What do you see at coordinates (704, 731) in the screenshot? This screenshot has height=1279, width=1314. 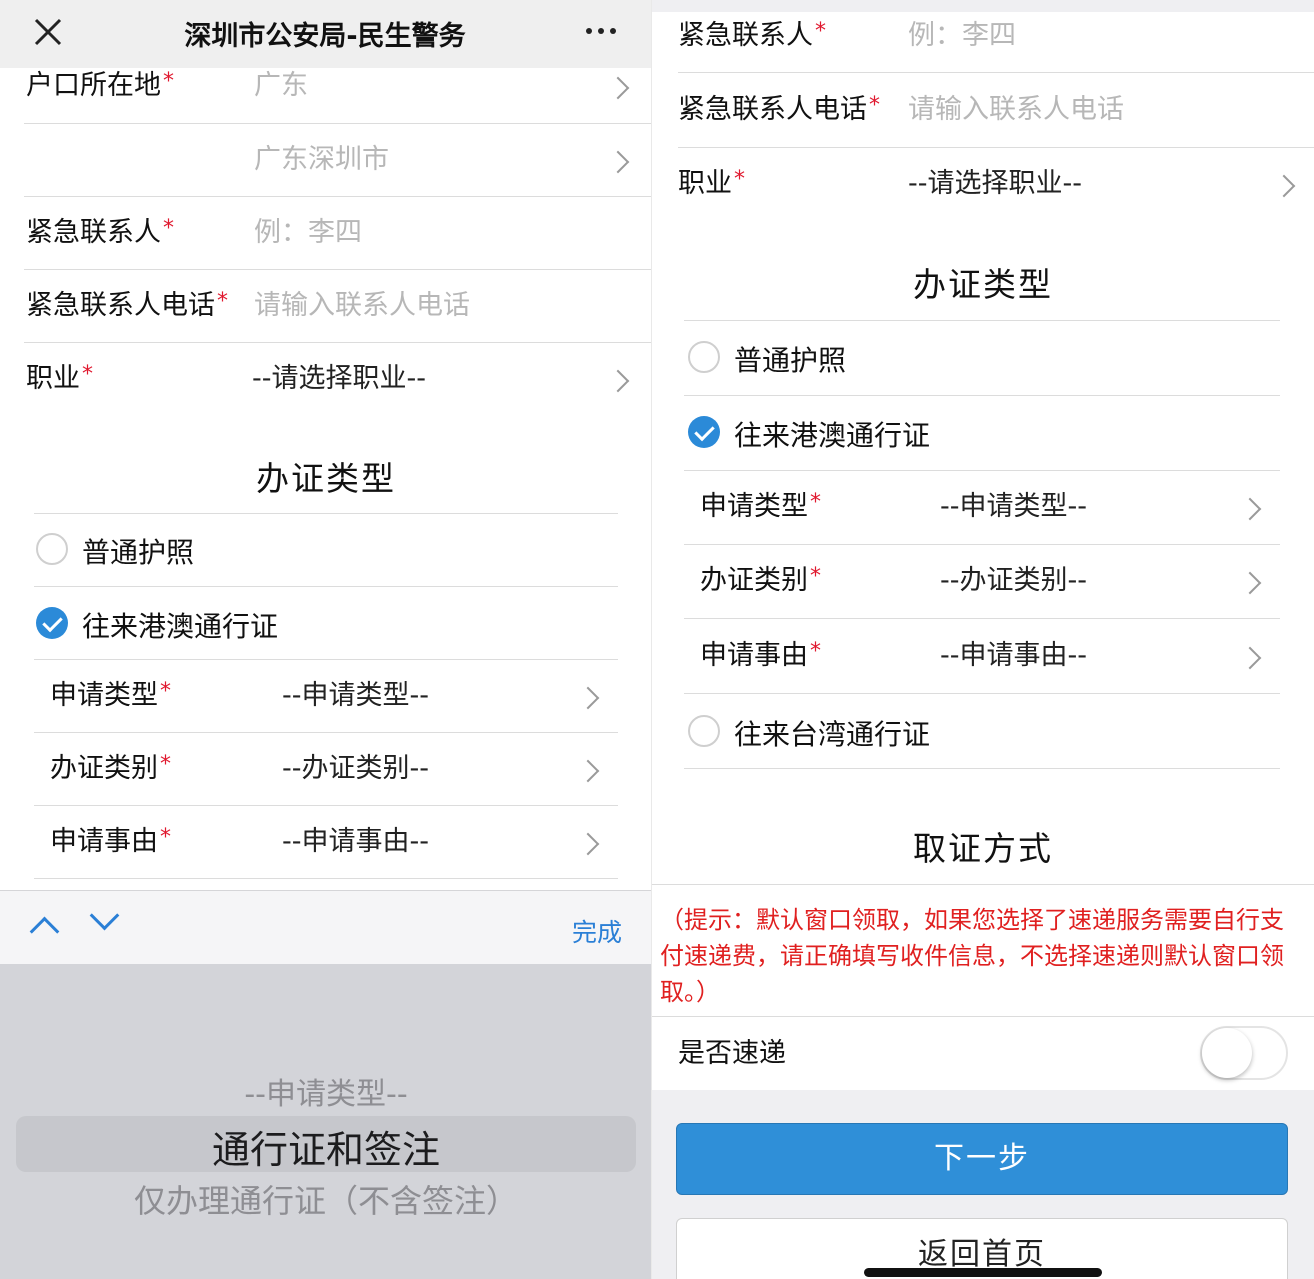 I see `radio-taiwan` at bounding box center [704, 731].